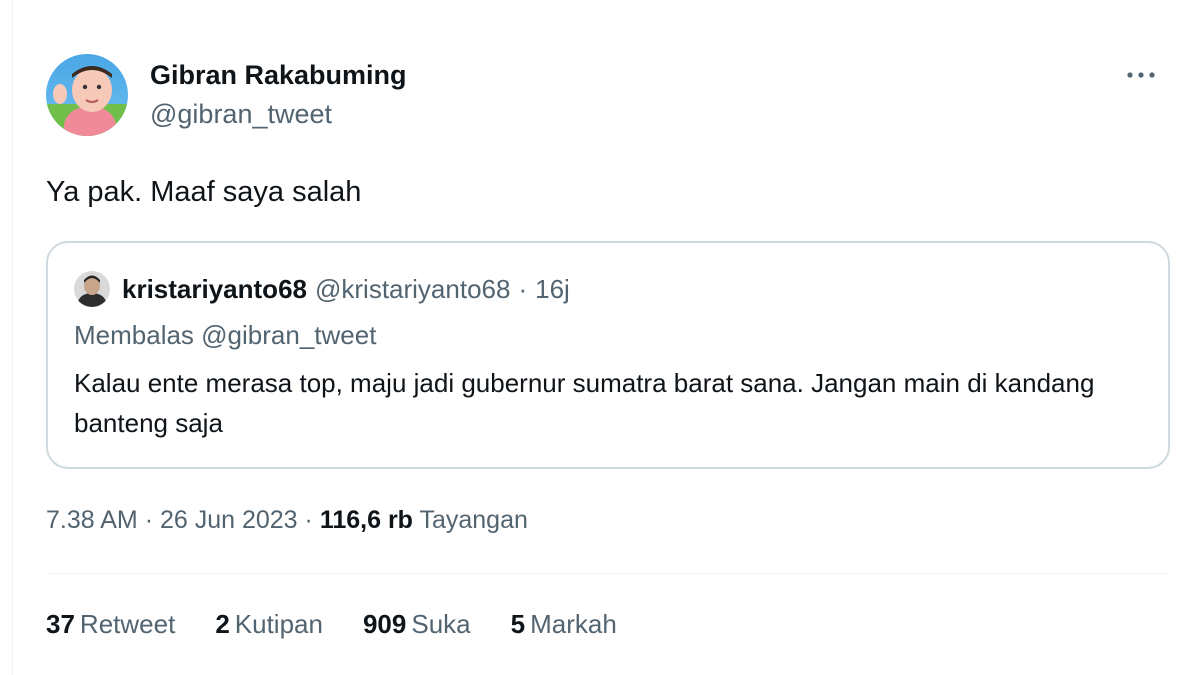 The width and height of the screenshot is (1200, 675). What do you see at coordinates (278, 624) in the screenshot?
I see `stat-label: Kutipan` at bounding box center [278, 624].